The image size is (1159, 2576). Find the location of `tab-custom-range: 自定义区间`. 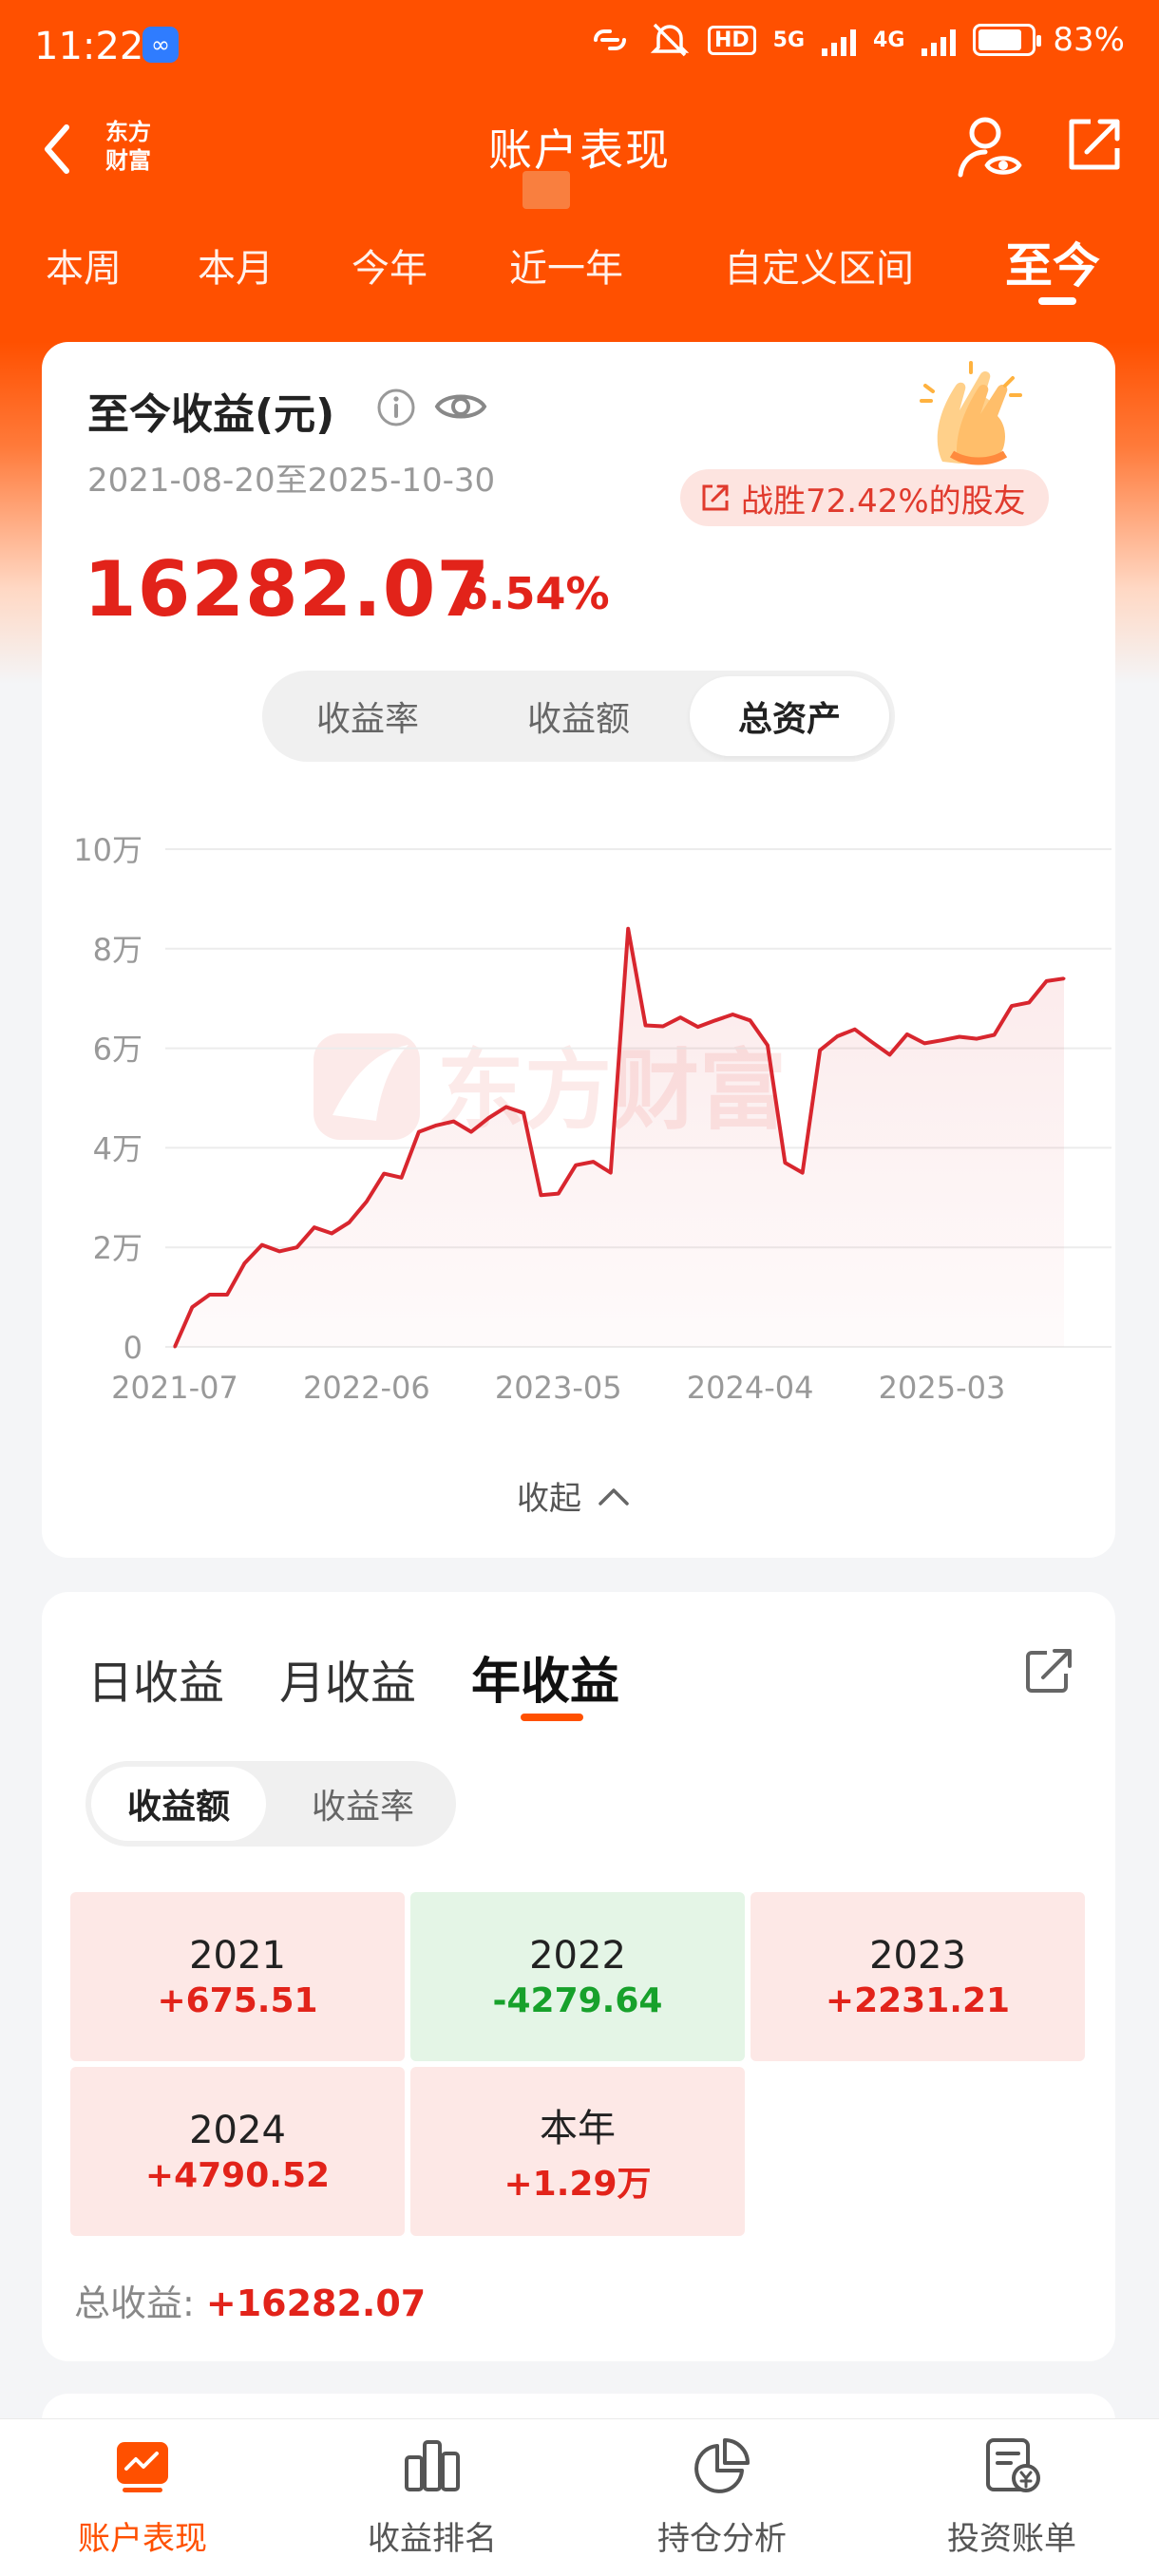

tab-custom-range: 自定义区间 is located at coordinates (819, 265).